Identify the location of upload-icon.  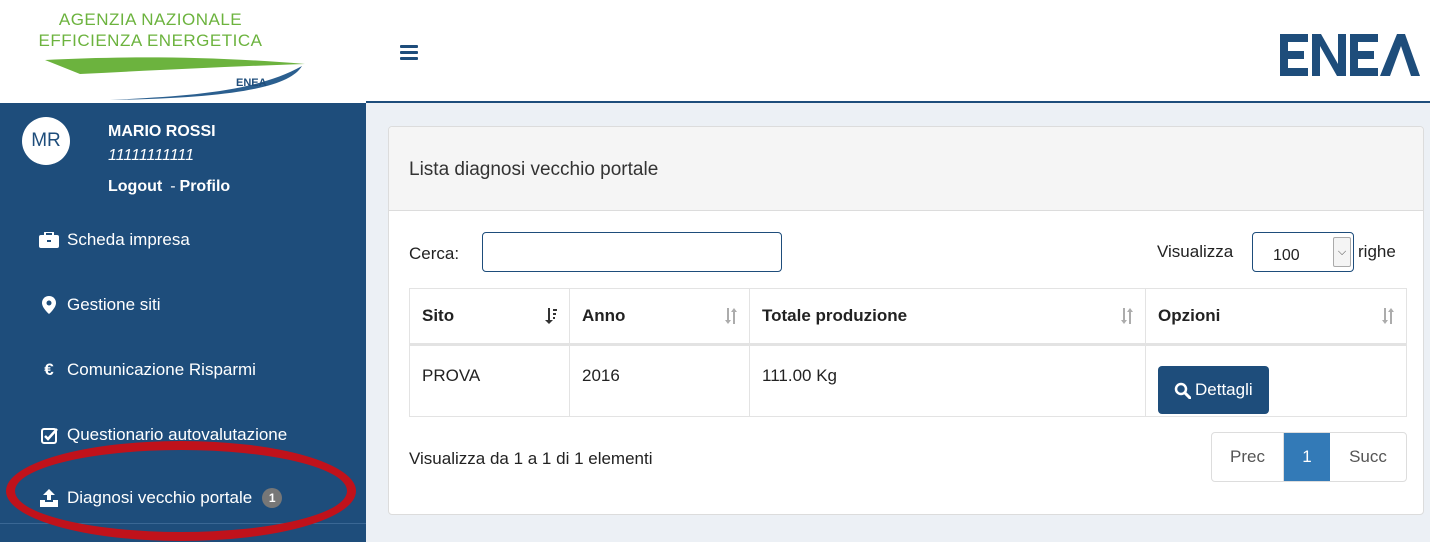
(49, 498).